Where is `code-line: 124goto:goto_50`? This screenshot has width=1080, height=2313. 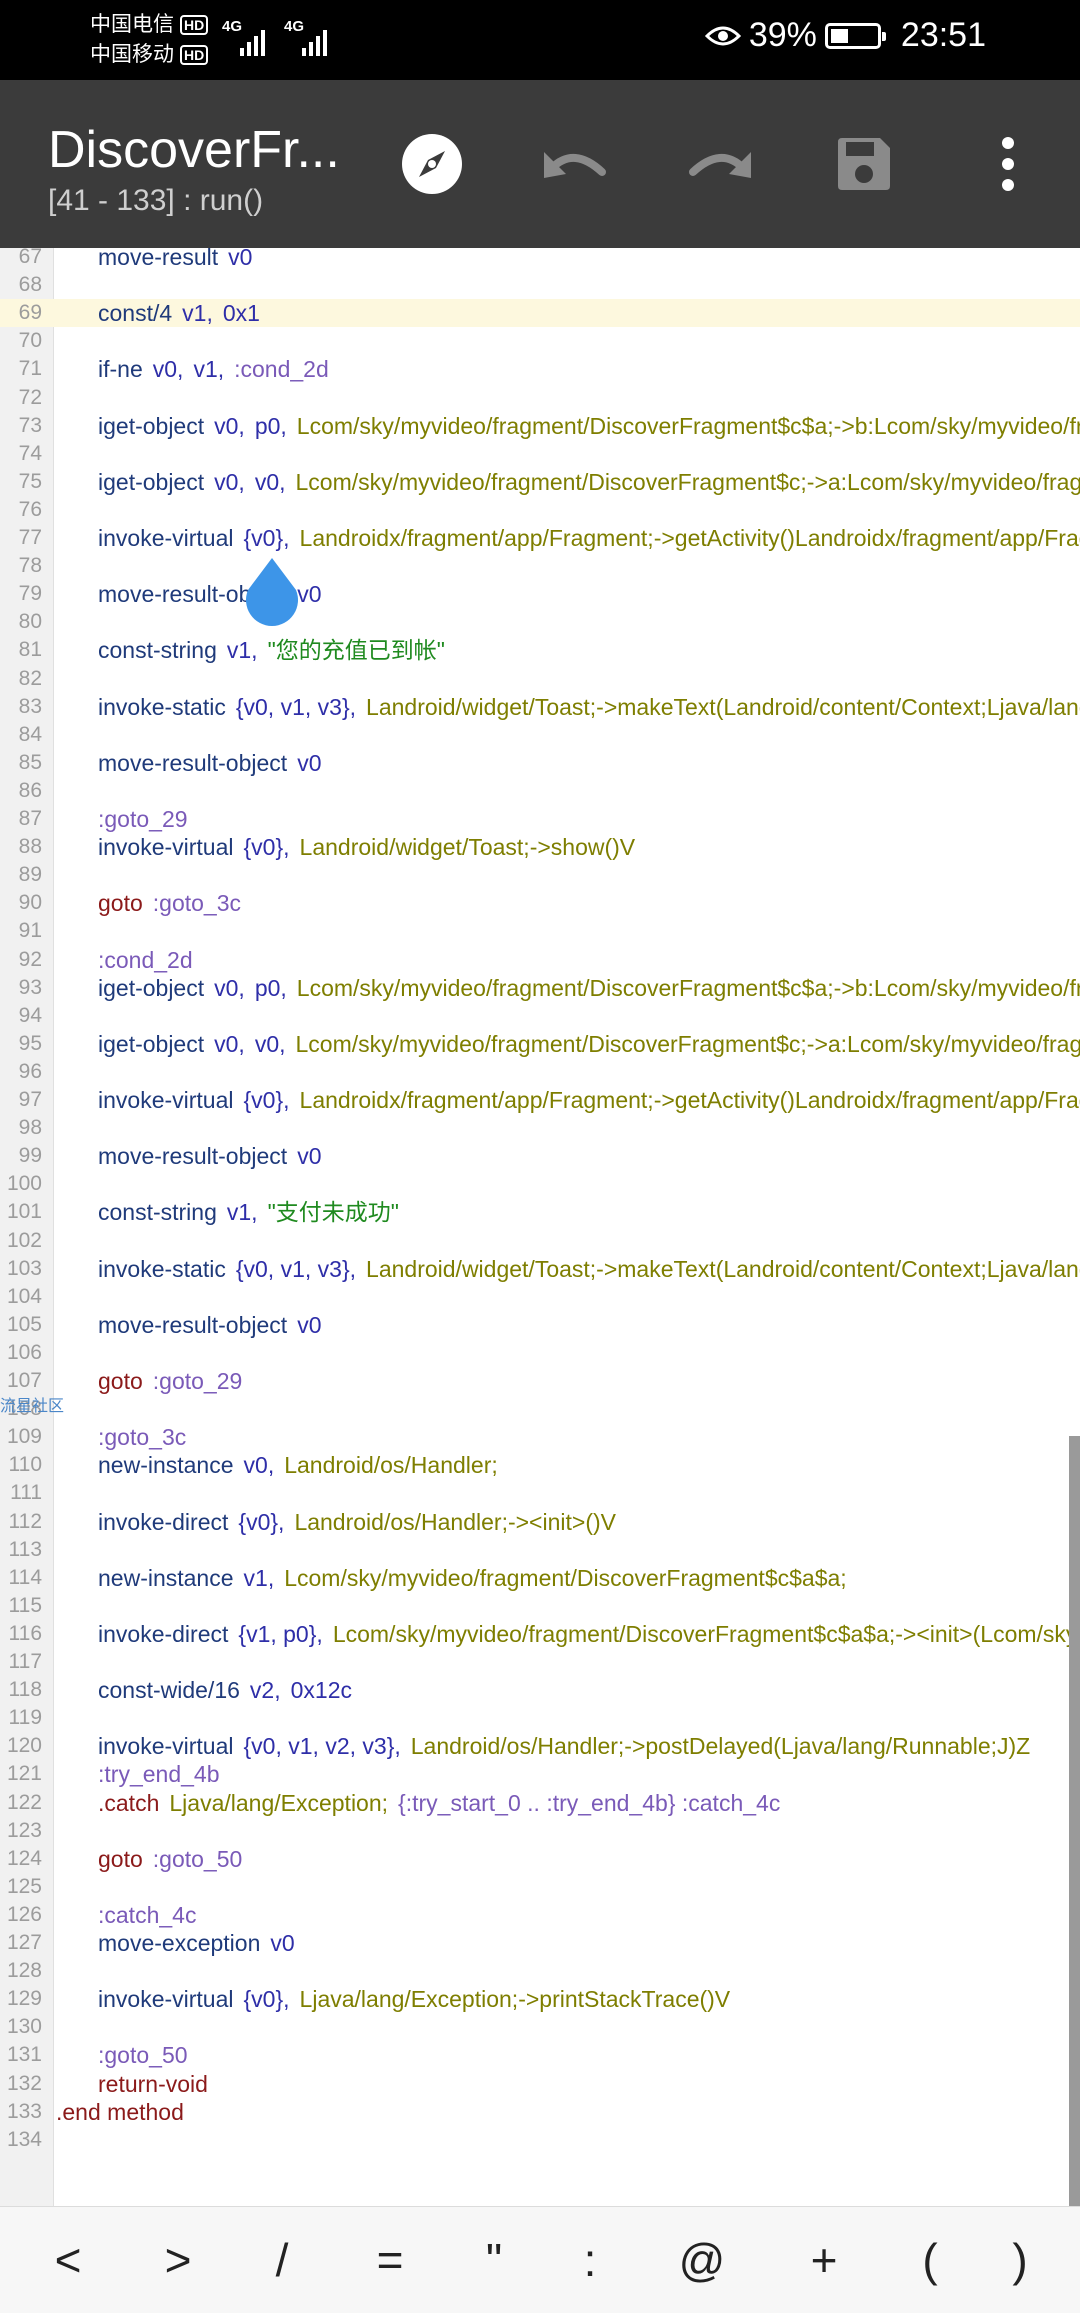 code-line: 124goto:goto_50 is located at coordinates (540, 1859).